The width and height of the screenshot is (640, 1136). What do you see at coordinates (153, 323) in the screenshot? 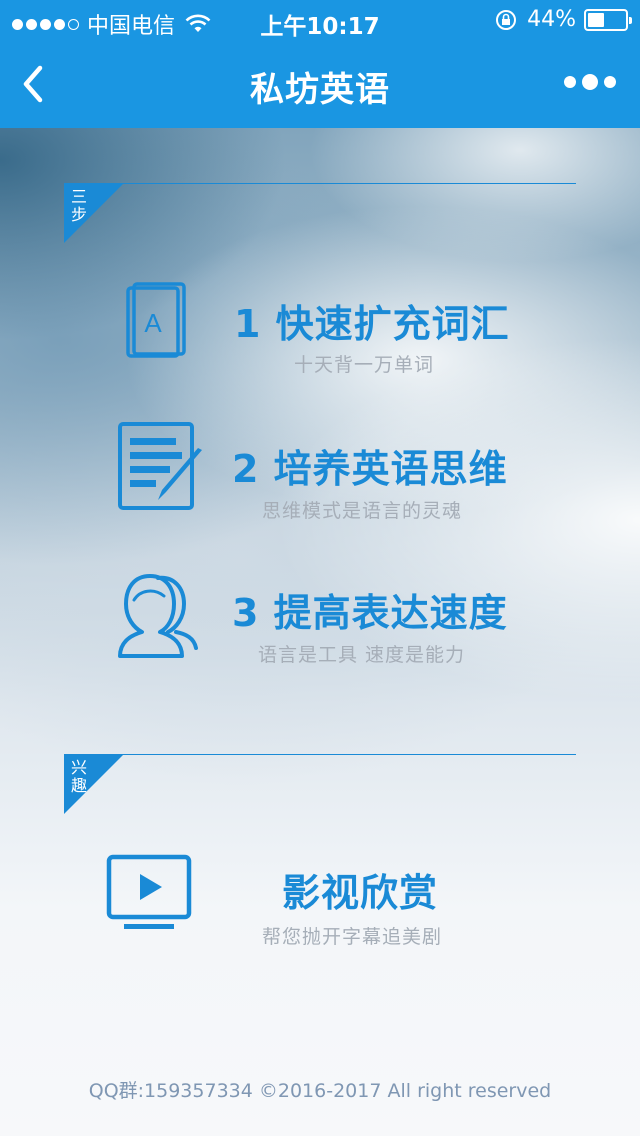
I see `svg-text: A` at bounding box center [153, 323].